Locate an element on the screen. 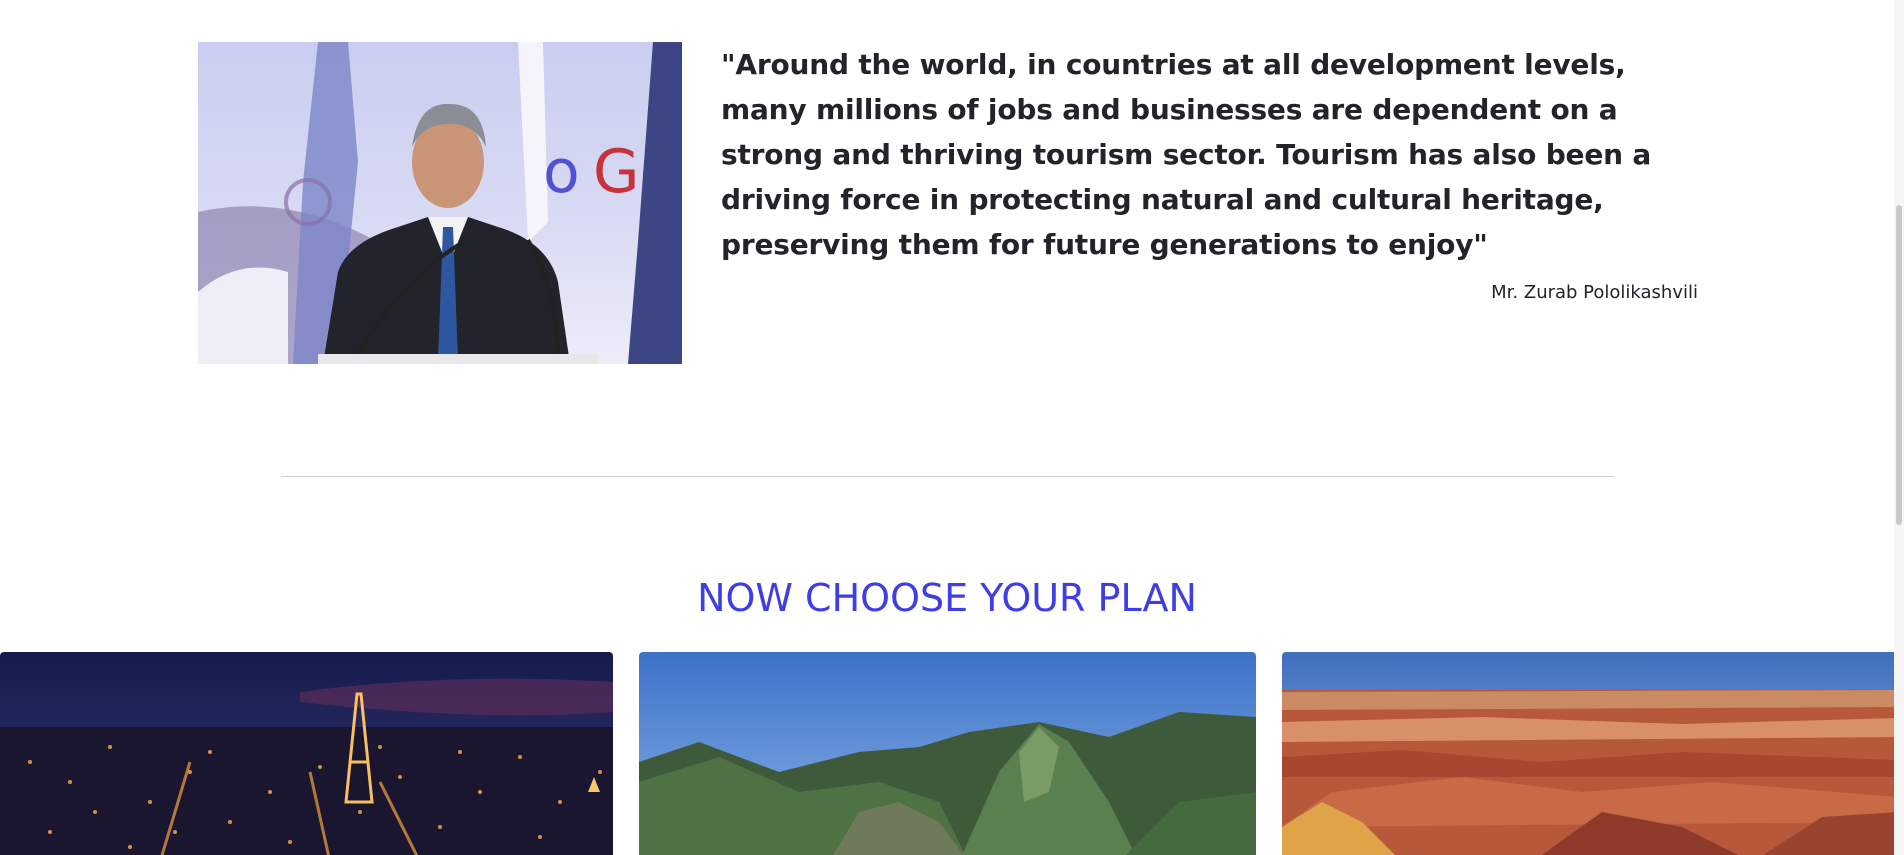 The image size is (1904, 855). grand-canyon-photo-icon is located at coordinates (1590, 753).